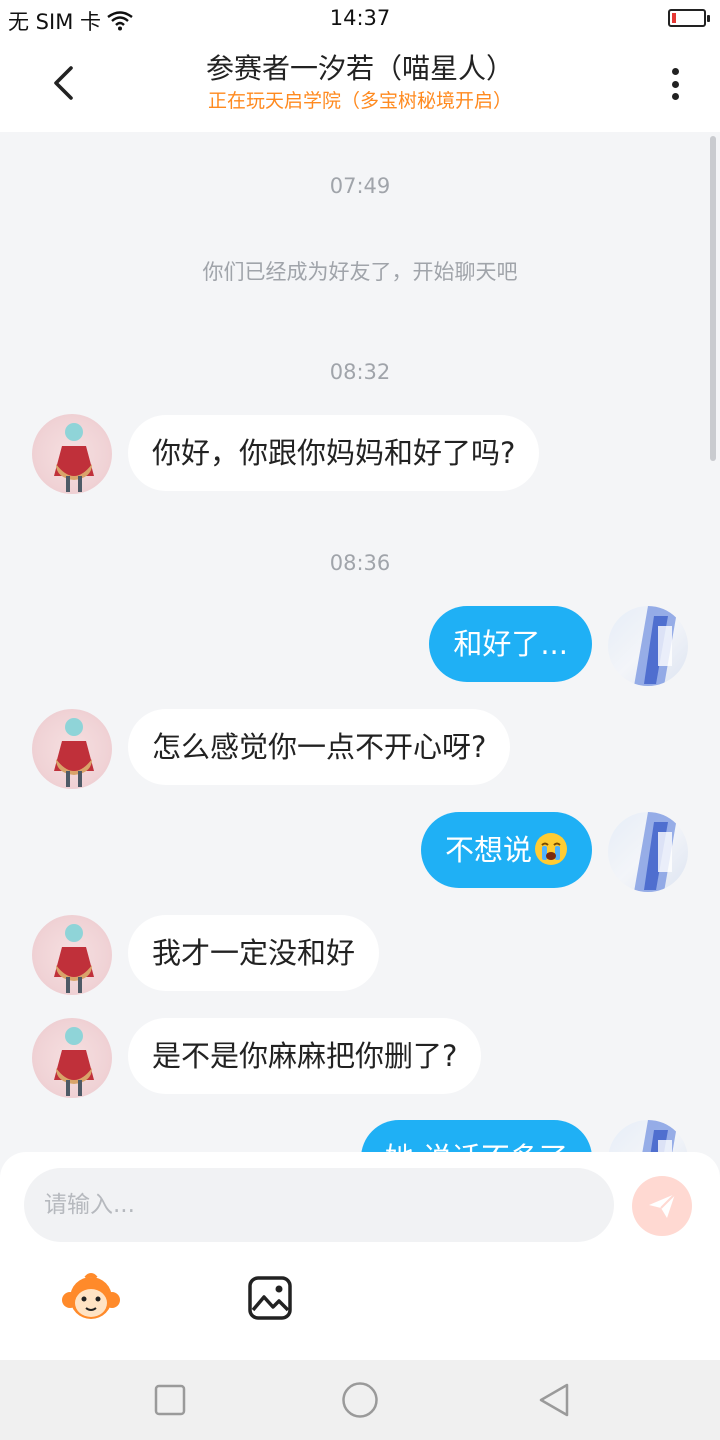  Describe the element at coordinates (488, 850) in the screenshot. I see `message-text: 不想说` at that location.